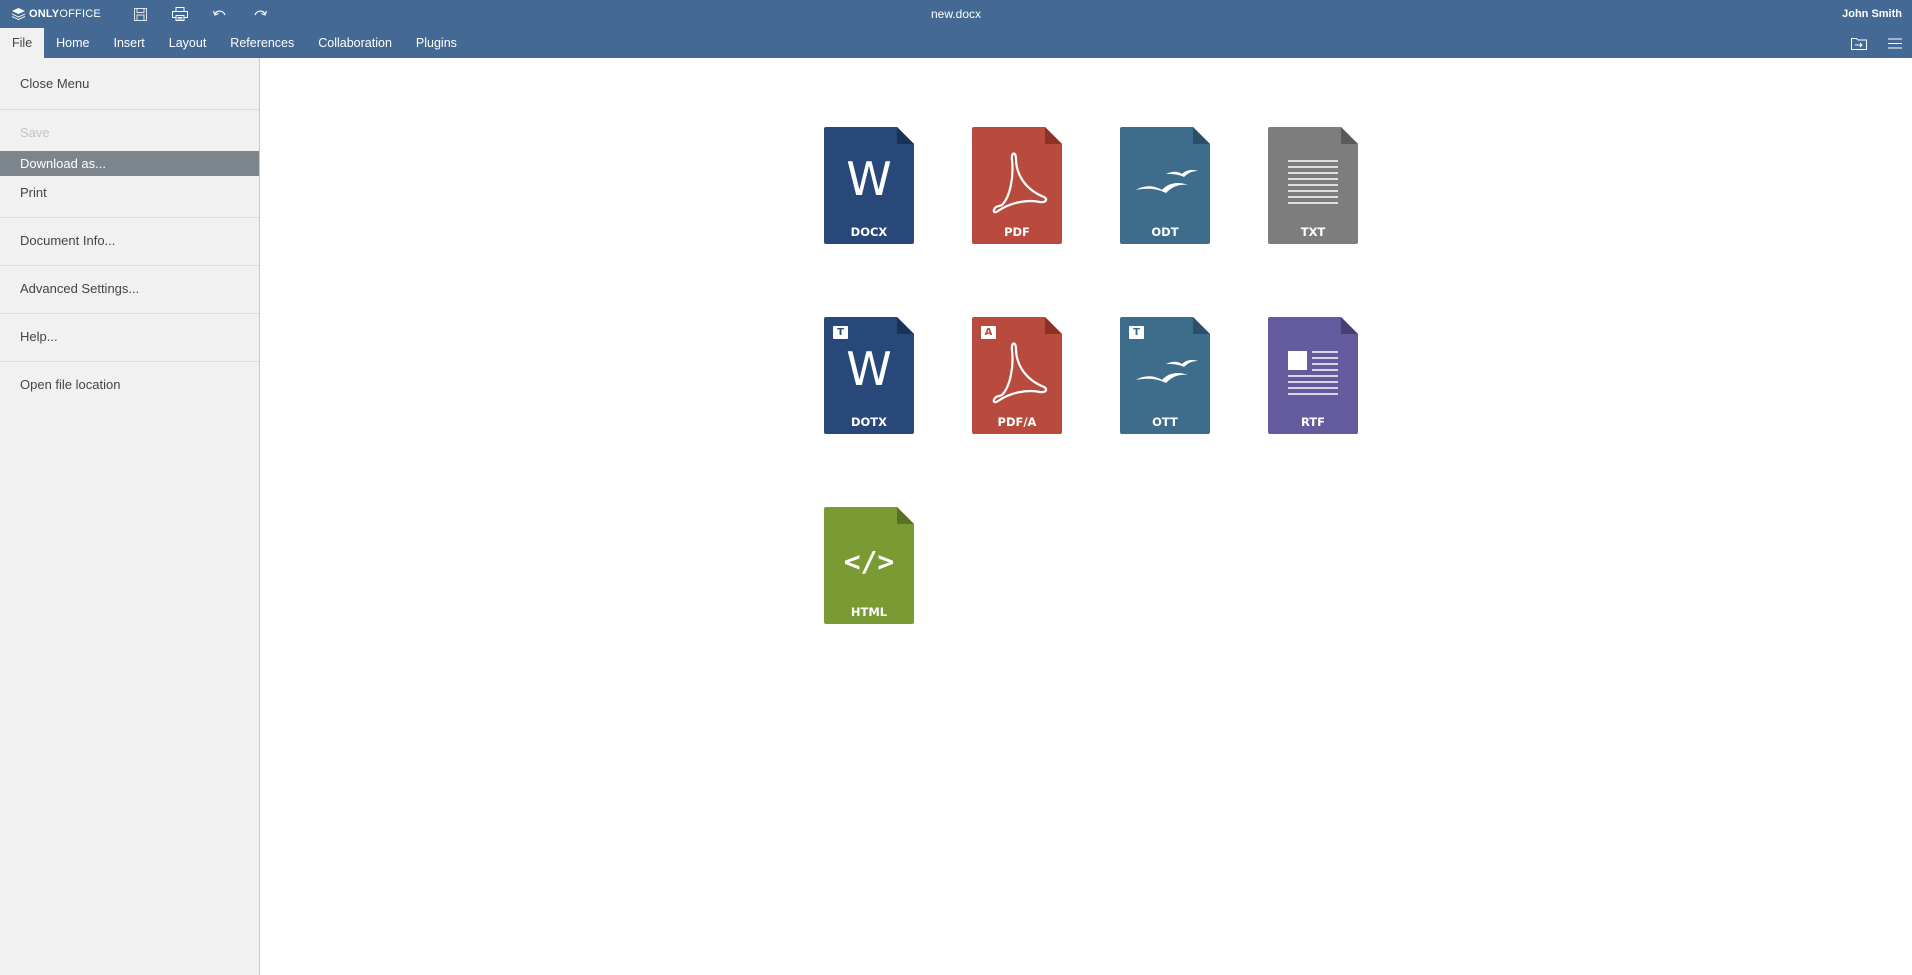 The image size is (1912, 975). Describe the element at coordinates (988, 332) in the screenshot. I see `template-badge: A` at that location.